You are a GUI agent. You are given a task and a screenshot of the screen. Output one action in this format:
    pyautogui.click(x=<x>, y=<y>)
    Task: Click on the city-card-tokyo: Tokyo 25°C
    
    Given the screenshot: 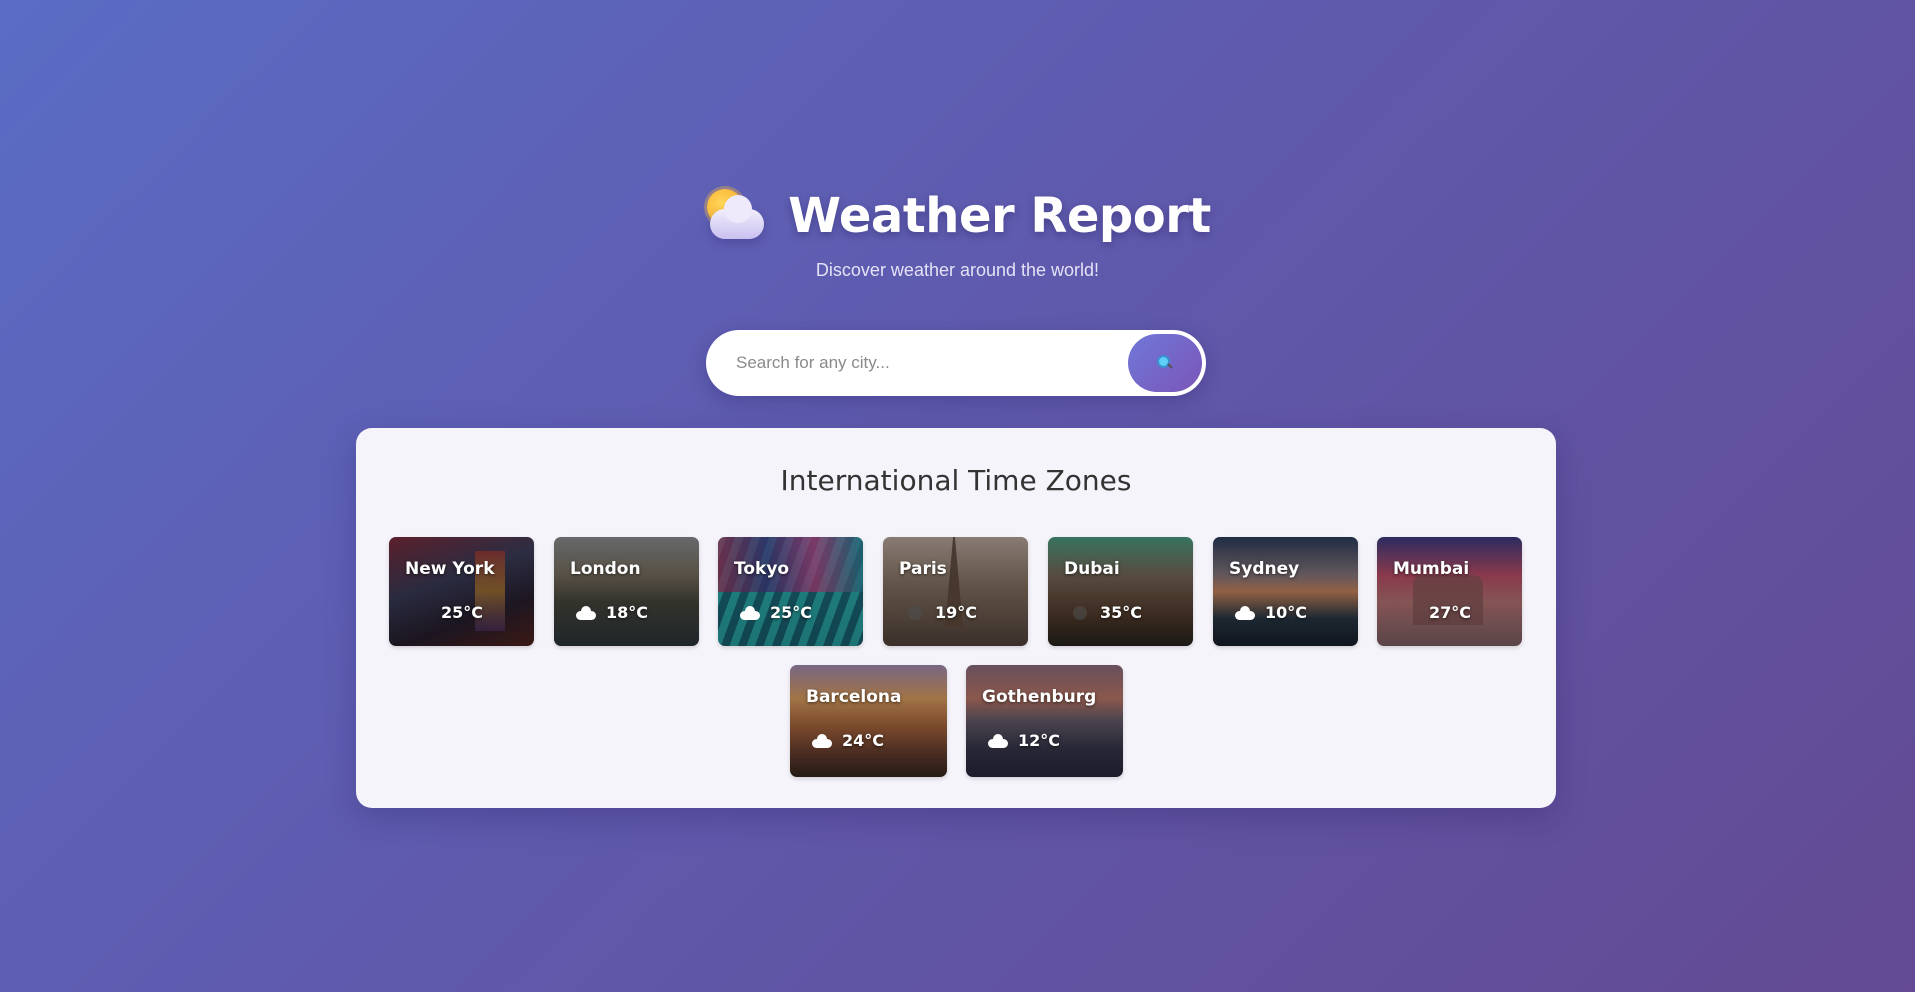 What is the action you would take?
    pyautogui.click(x=790, y=591)
    